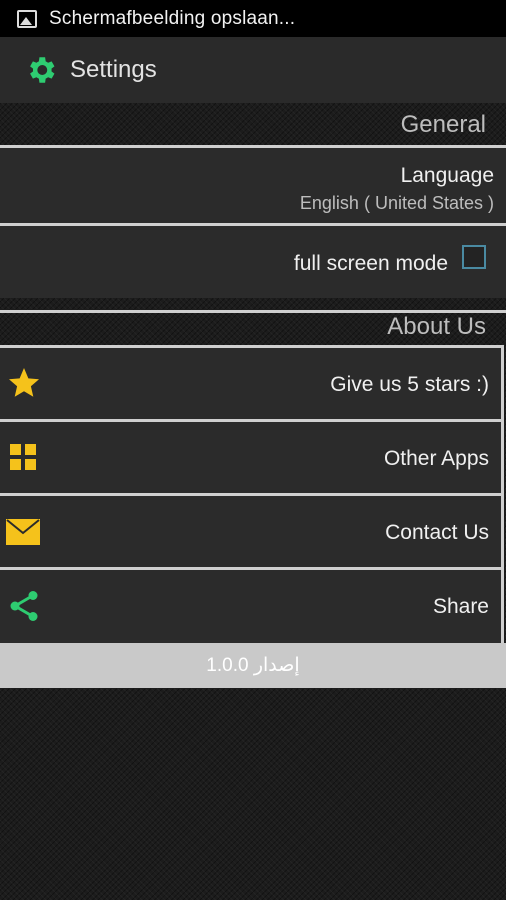 The height and width of the screenshot is (900, 506). What do you see at coordinates (113, 69) in the screenshot?
I see `page-title: Settings` at bounding box center [113, 69].